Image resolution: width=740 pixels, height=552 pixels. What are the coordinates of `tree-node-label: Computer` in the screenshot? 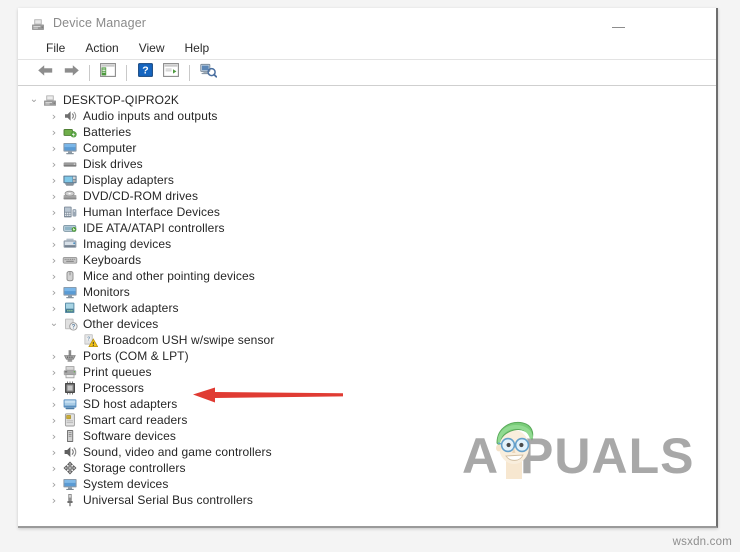 It's located at (110, 148).